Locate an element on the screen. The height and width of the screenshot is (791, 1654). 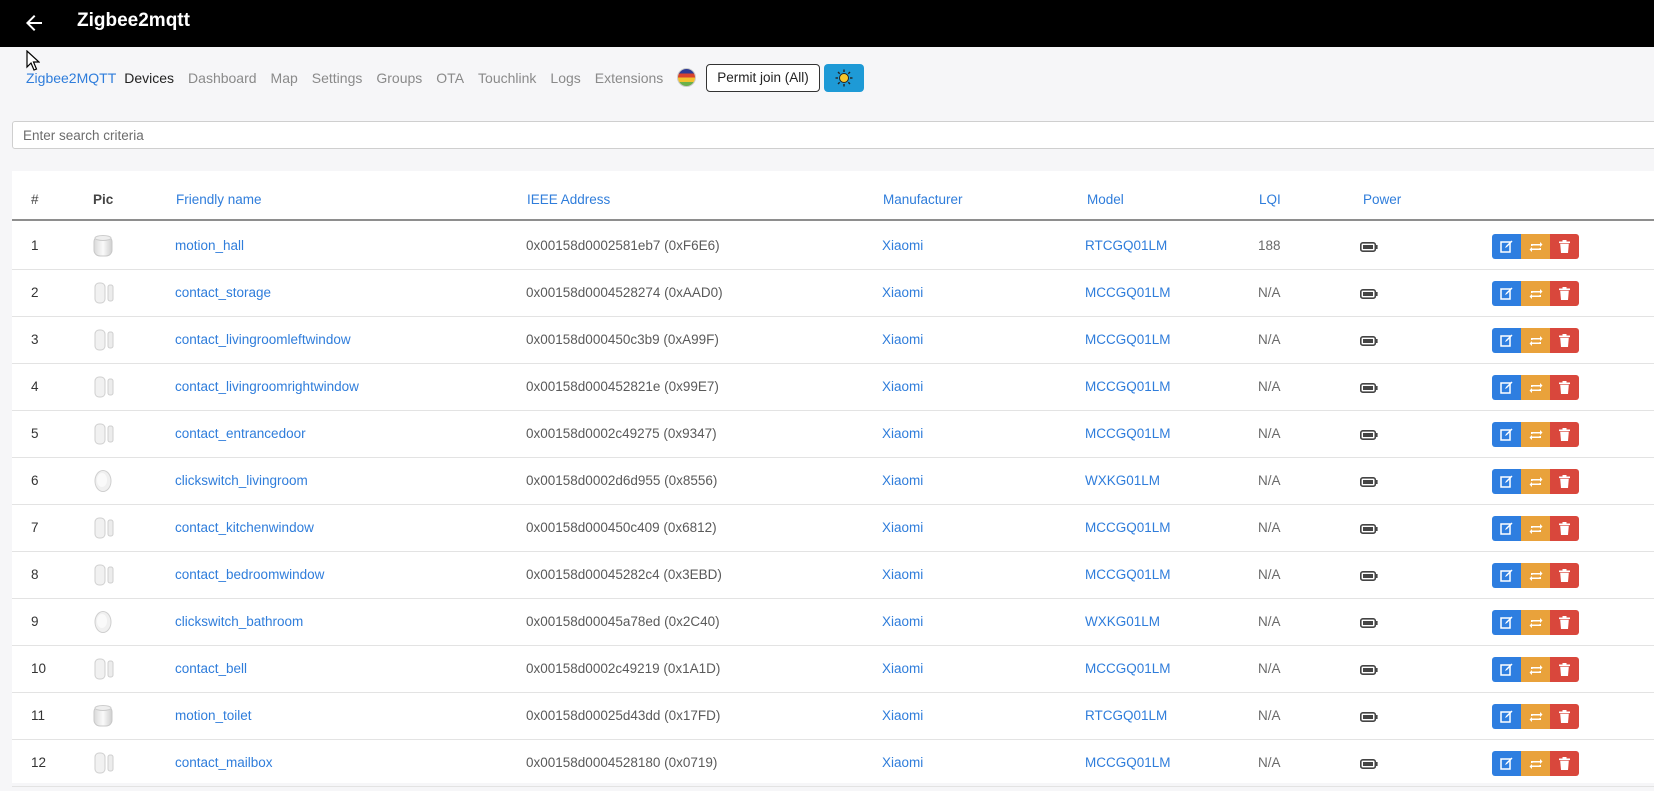
nav-item-ota: OTA is located at coordinates (450, 78).